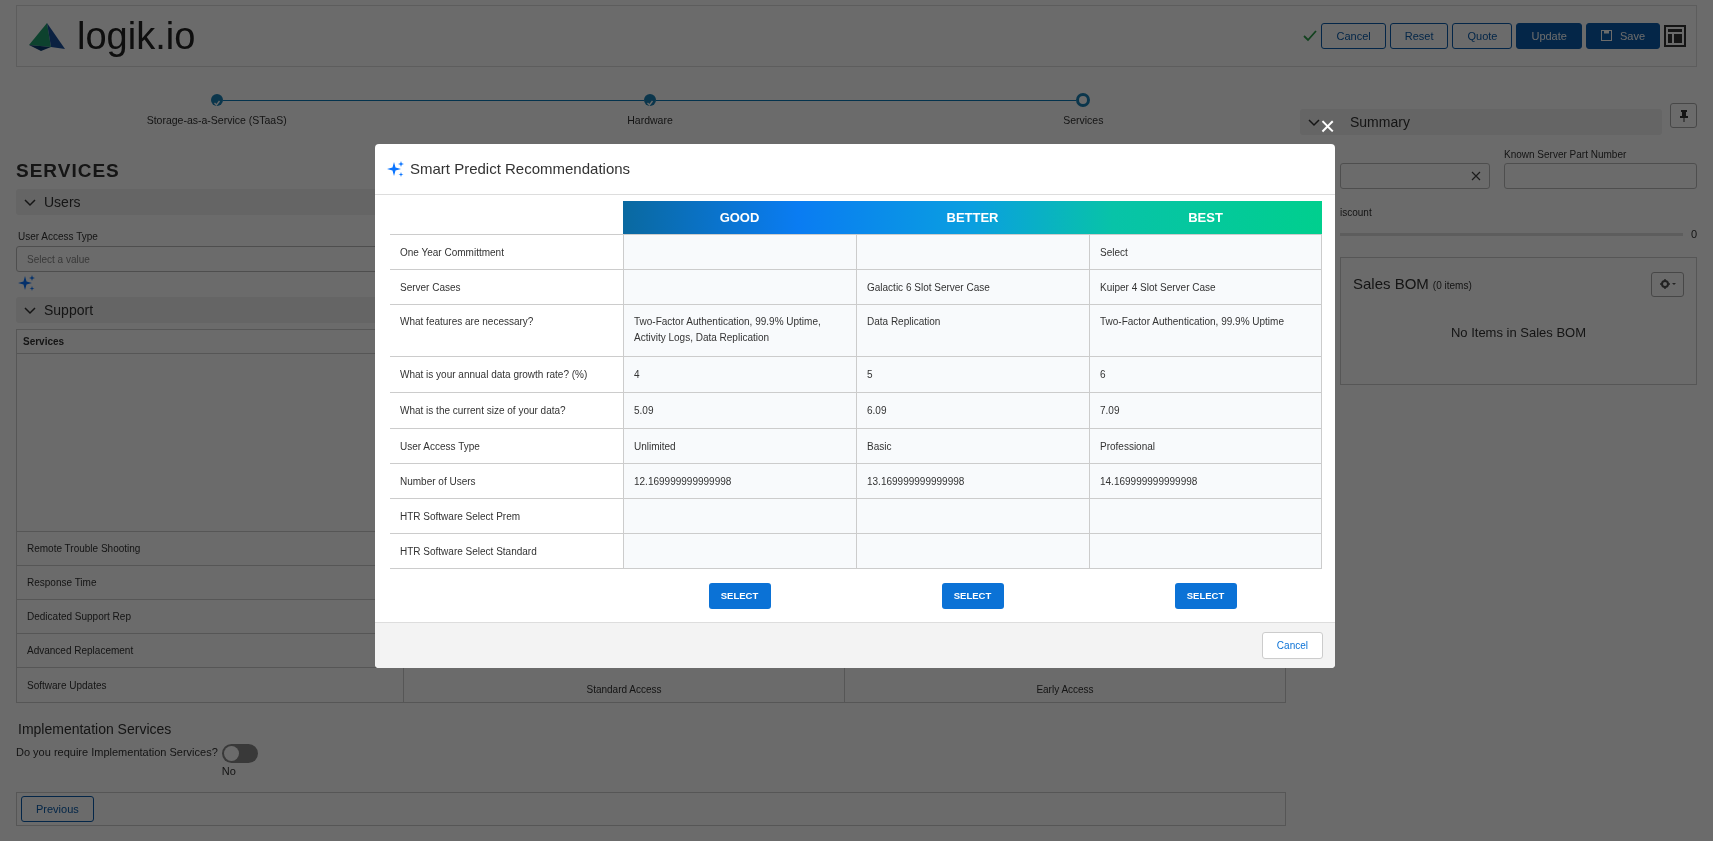  Describe the element at coordinates (1205, 374) in the screenshot. I see `table-cell: 6` at that location.